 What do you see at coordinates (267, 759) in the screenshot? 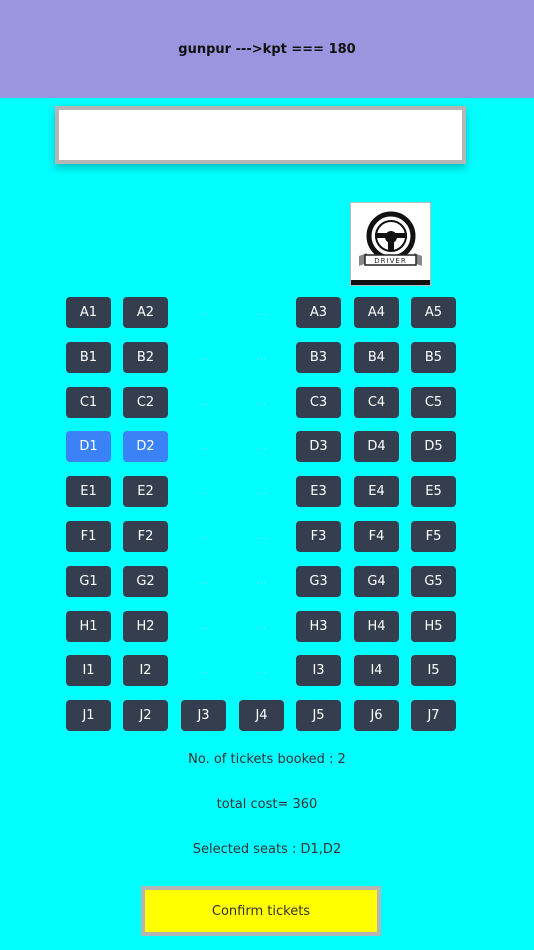
I see `tickets-booked-text: No. of tickets booked : 2` at bounding box center [267, 759].